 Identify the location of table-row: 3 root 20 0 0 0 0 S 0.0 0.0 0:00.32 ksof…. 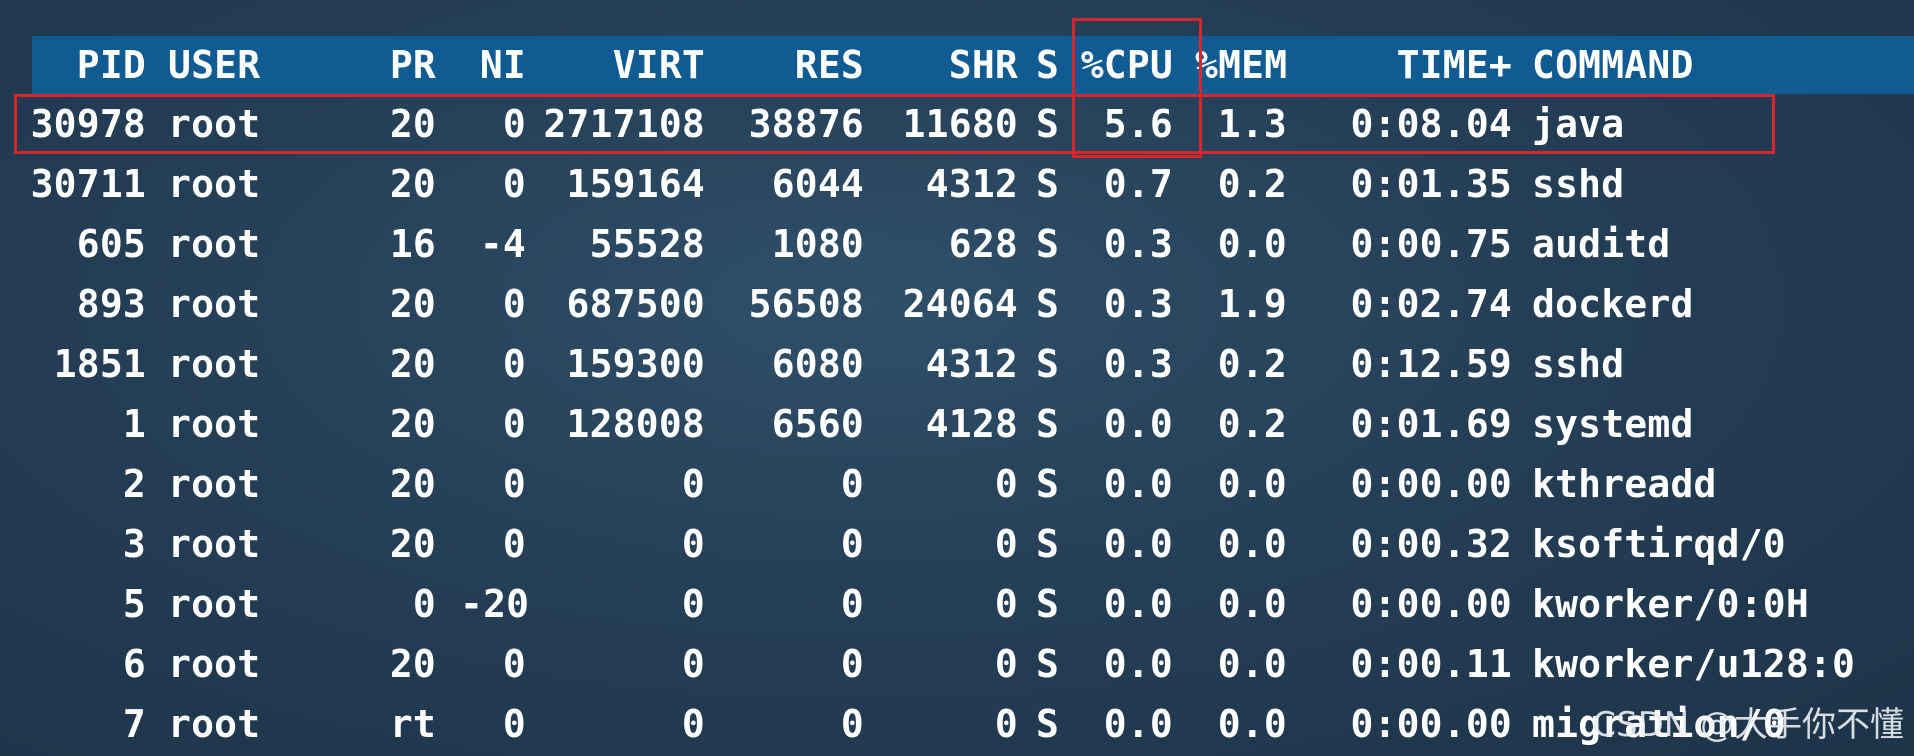
(957, 544).